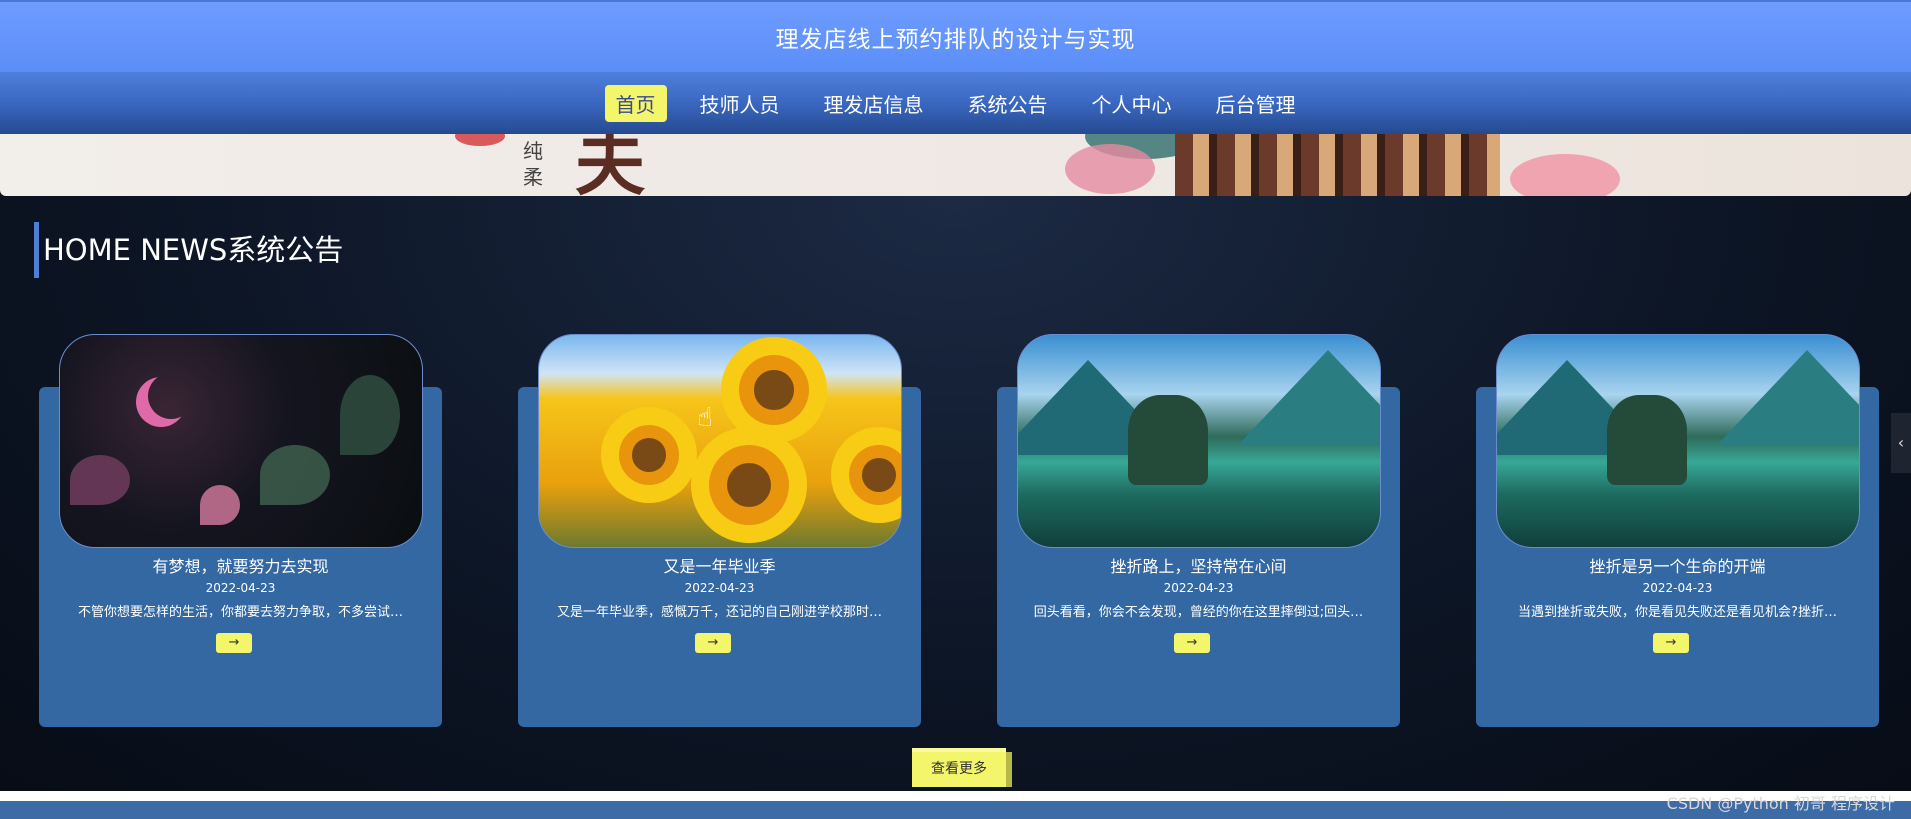 This screenshot has width=1911, height=819. I want to click on nav-item-home: 首页, so click(635, 103).